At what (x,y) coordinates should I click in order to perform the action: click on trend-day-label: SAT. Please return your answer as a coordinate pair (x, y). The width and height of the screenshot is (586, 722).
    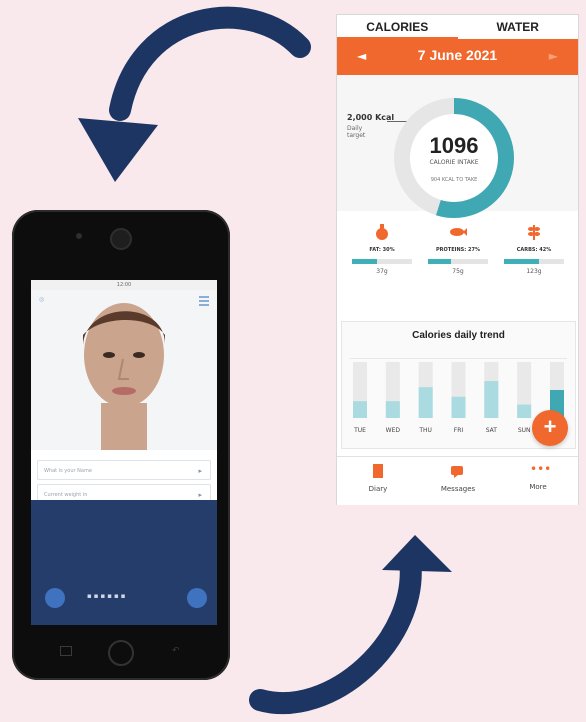
    Looking at the image, I should click on (492, 430).